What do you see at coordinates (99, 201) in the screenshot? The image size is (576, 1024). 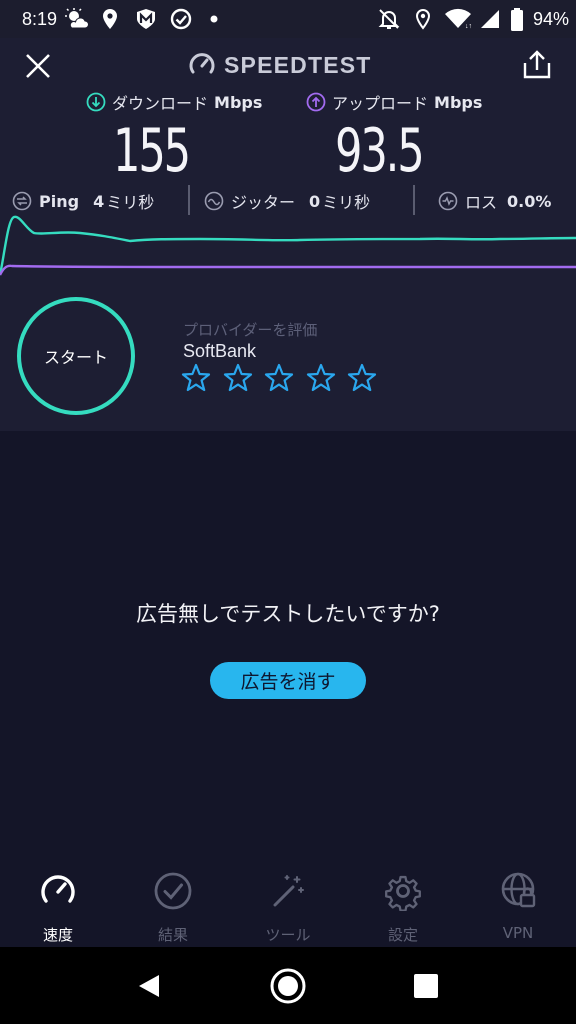 I see `ping-value: 4` at bounding box center [99, 201].